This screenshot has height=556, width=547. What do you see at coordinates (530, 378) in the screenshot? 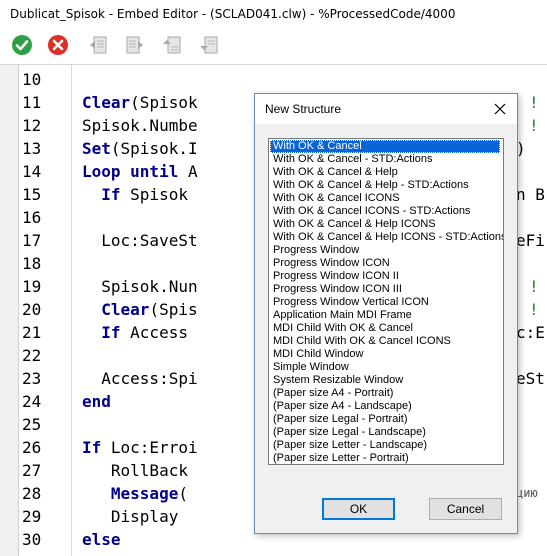
I see `code-fragment: eSt` at bounding box center [530, 378].